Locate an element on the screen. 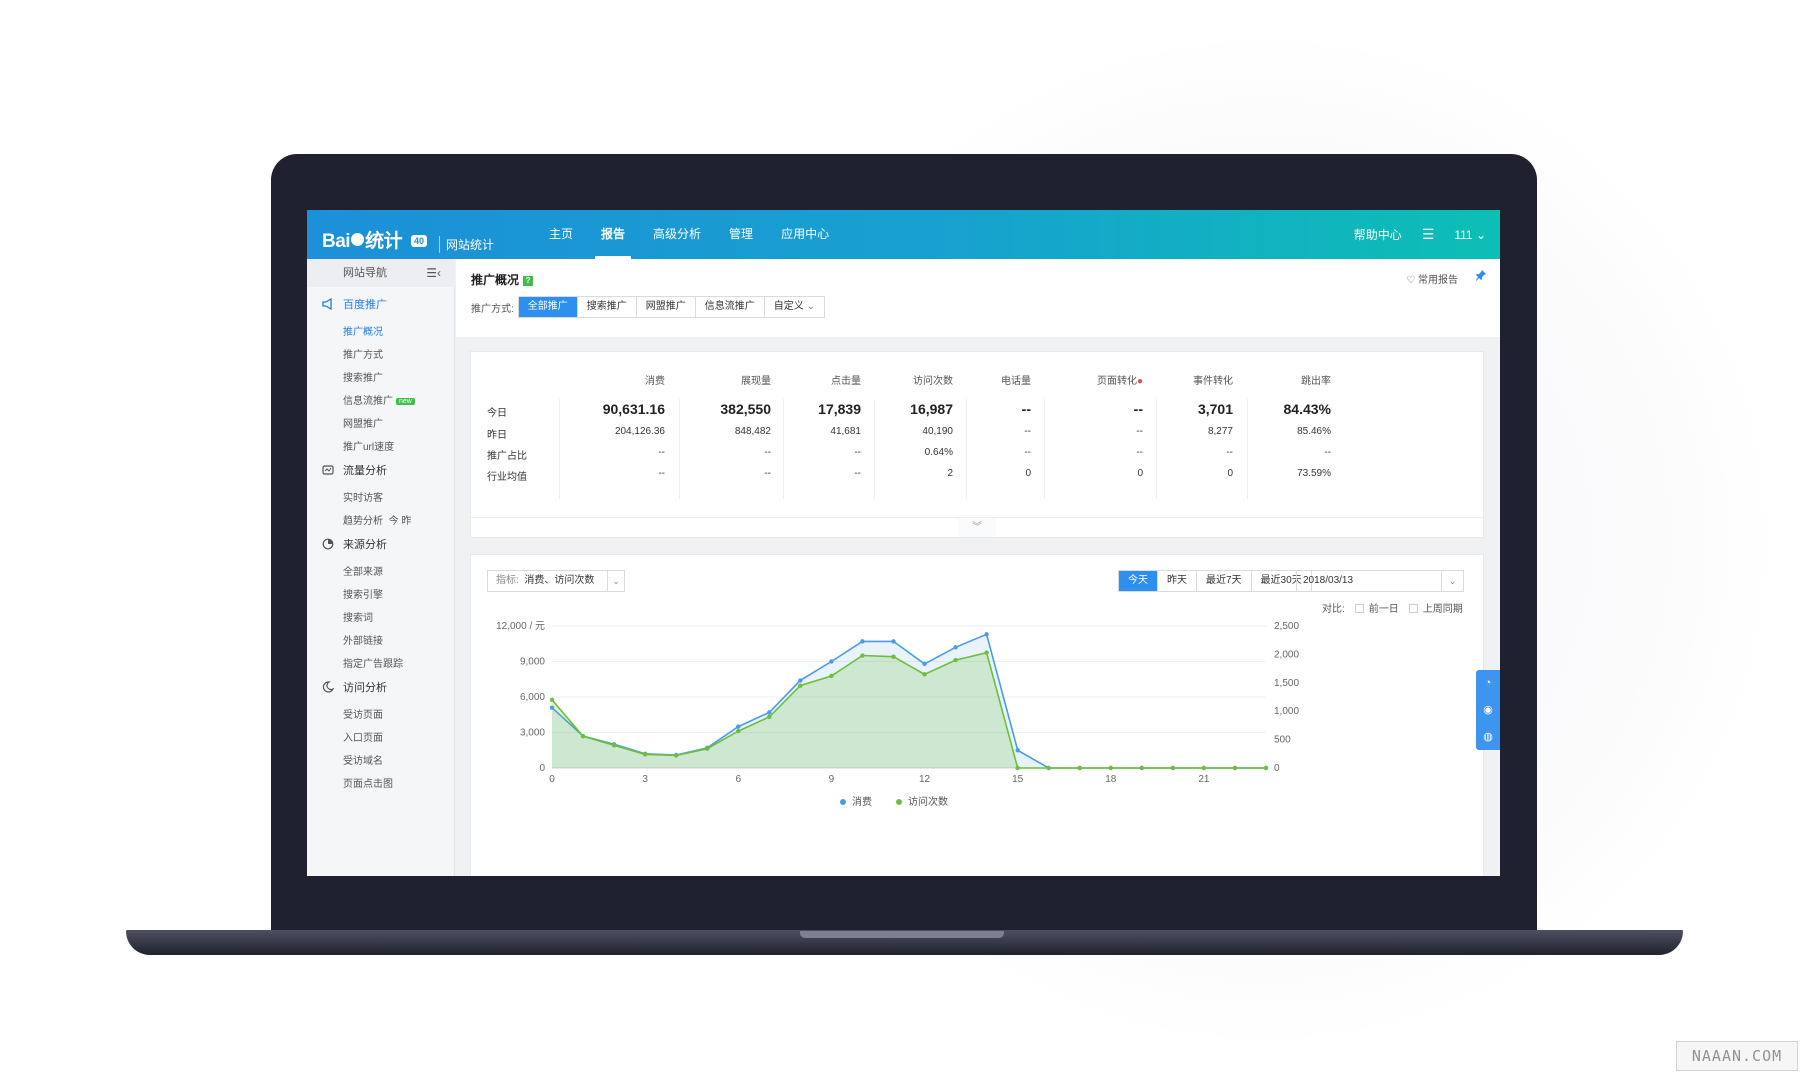 This screenshot has width=1803, height=1080. summary-row-label: 今日 is located at coordinates (497, 413).